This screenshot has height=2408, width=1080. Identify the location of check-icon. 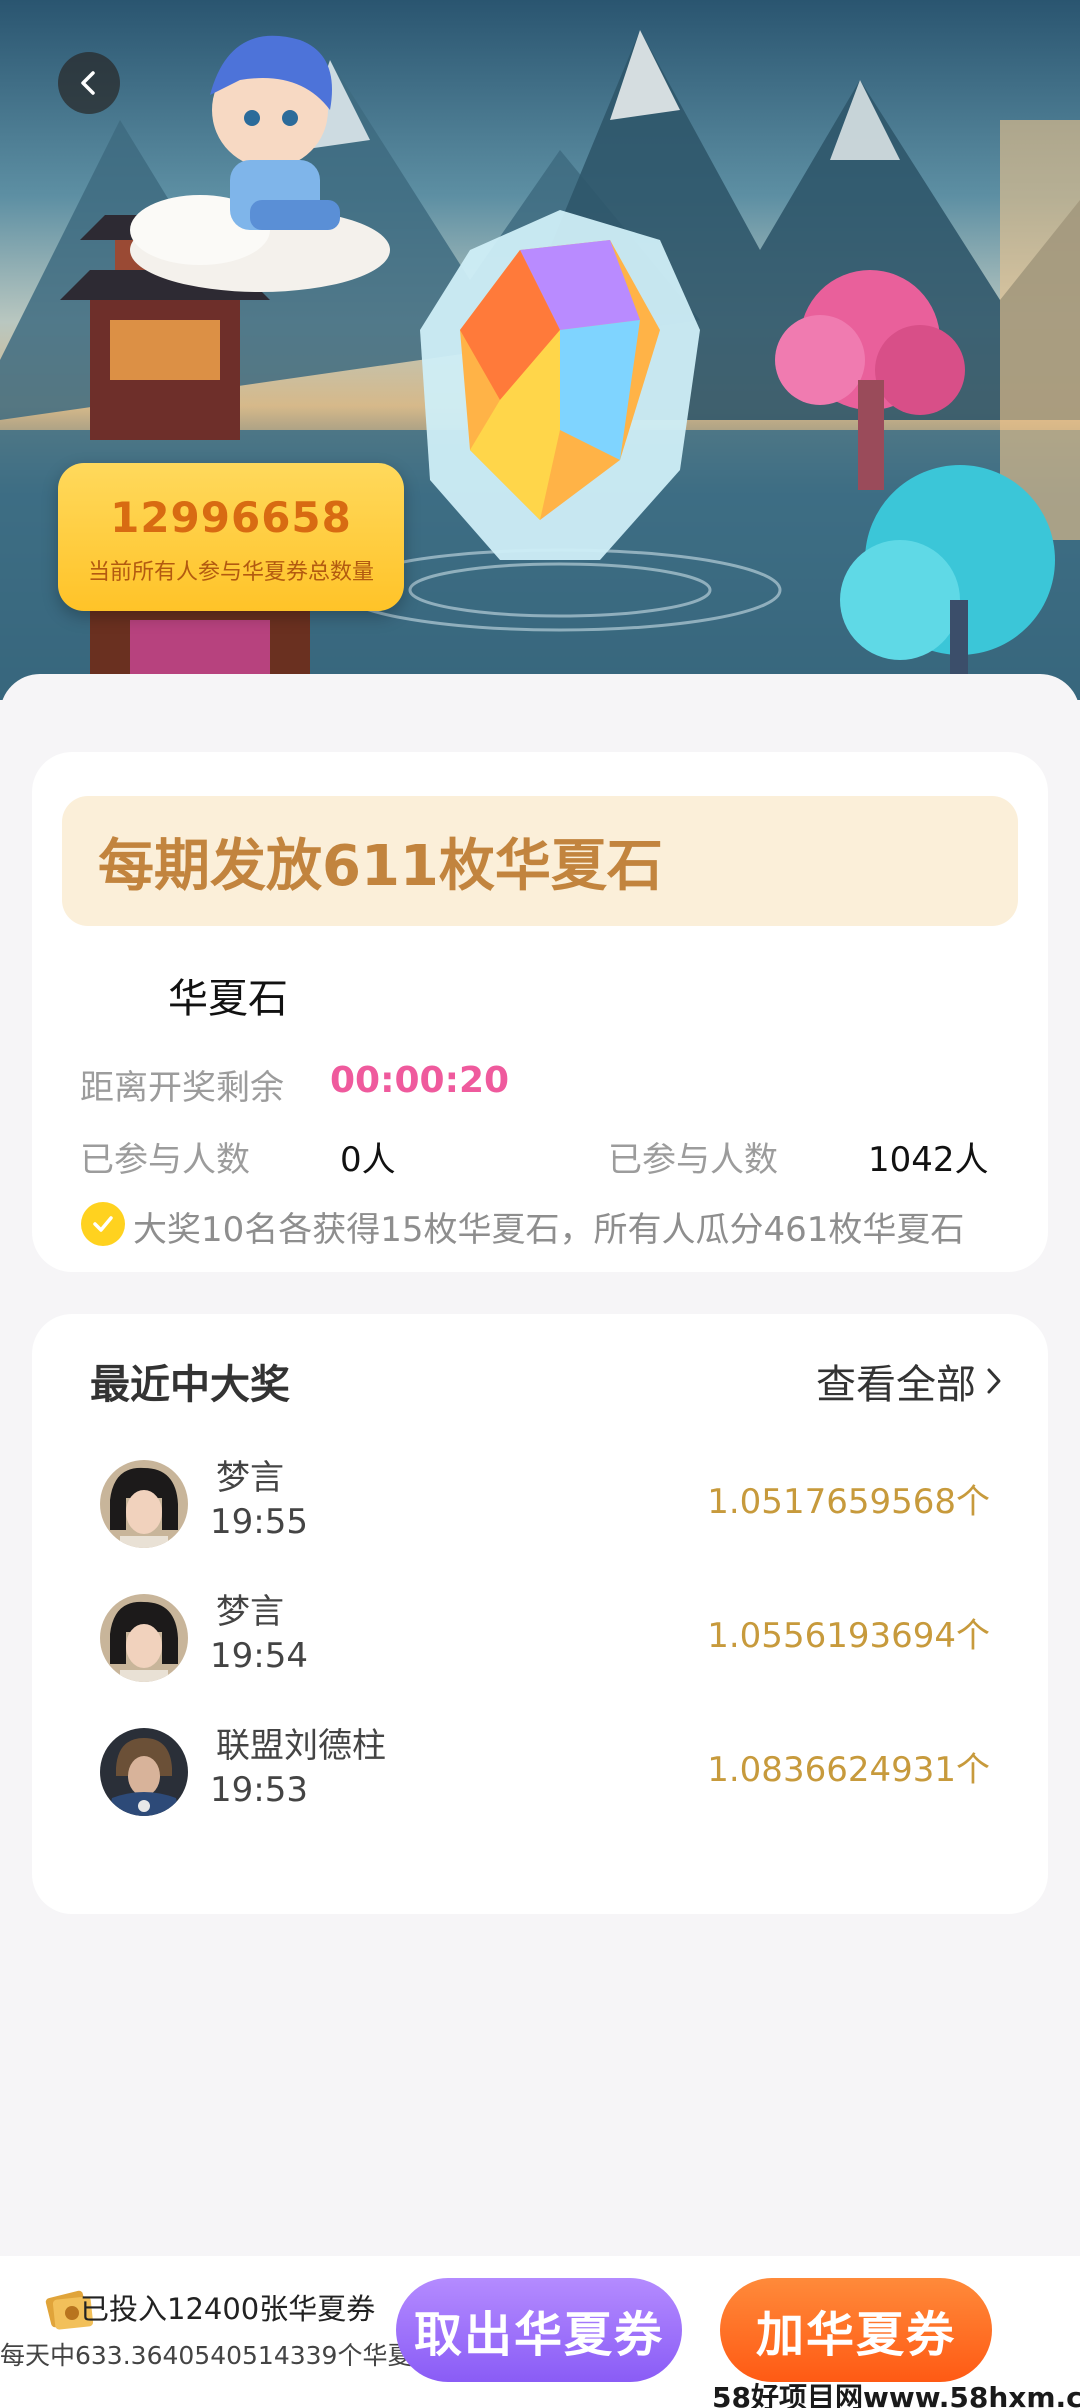
(103, 1224).